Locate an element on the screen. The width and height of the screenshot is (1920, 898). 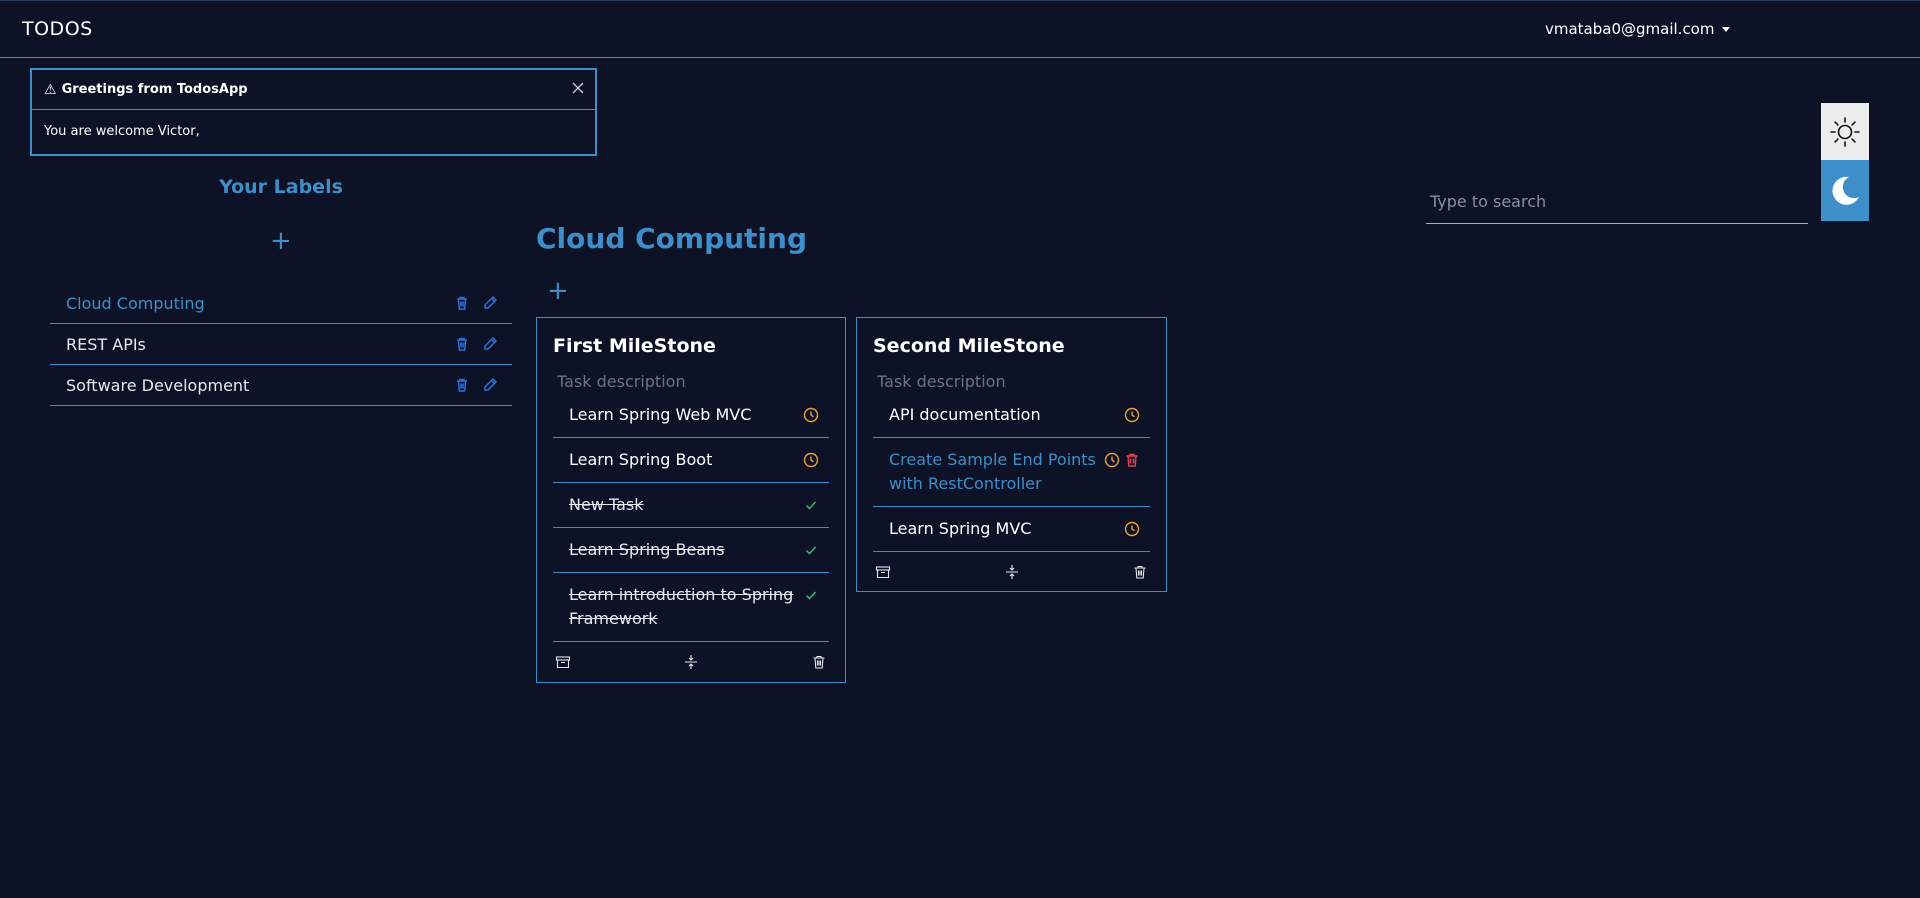
task-text: Learn introduction to Spring Framework is located at coordinates (686, 607).